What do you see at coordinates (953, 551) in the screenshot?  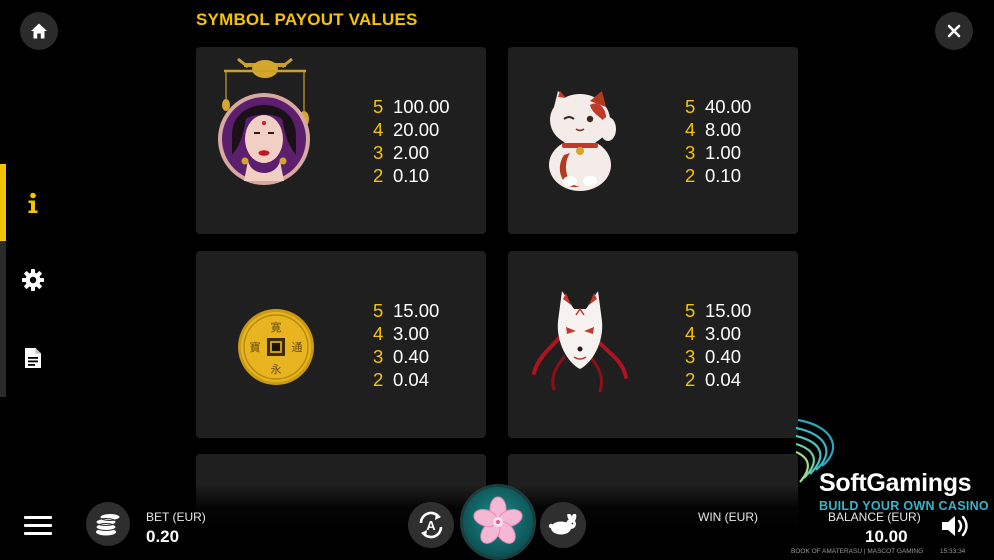 I see `clock: 15:33:34` at bounding box center [953, 551].